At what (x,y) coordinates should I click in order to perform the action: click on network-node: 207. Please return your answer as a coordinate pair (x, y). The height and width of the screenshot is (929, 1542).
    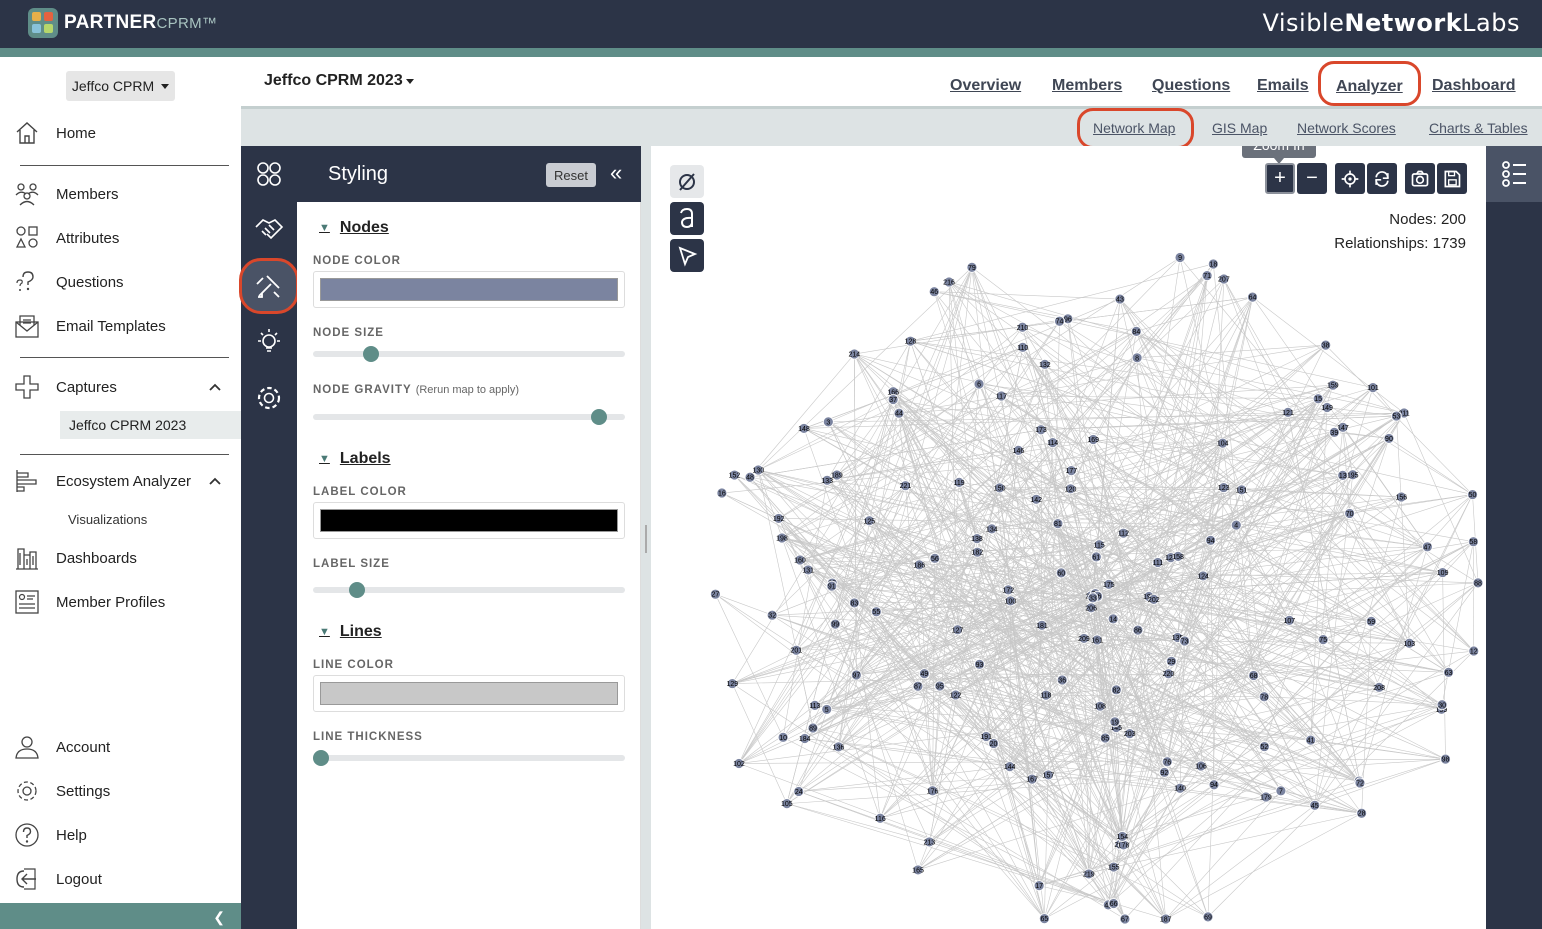
    Looking at the image, I should click on (1224, 279).